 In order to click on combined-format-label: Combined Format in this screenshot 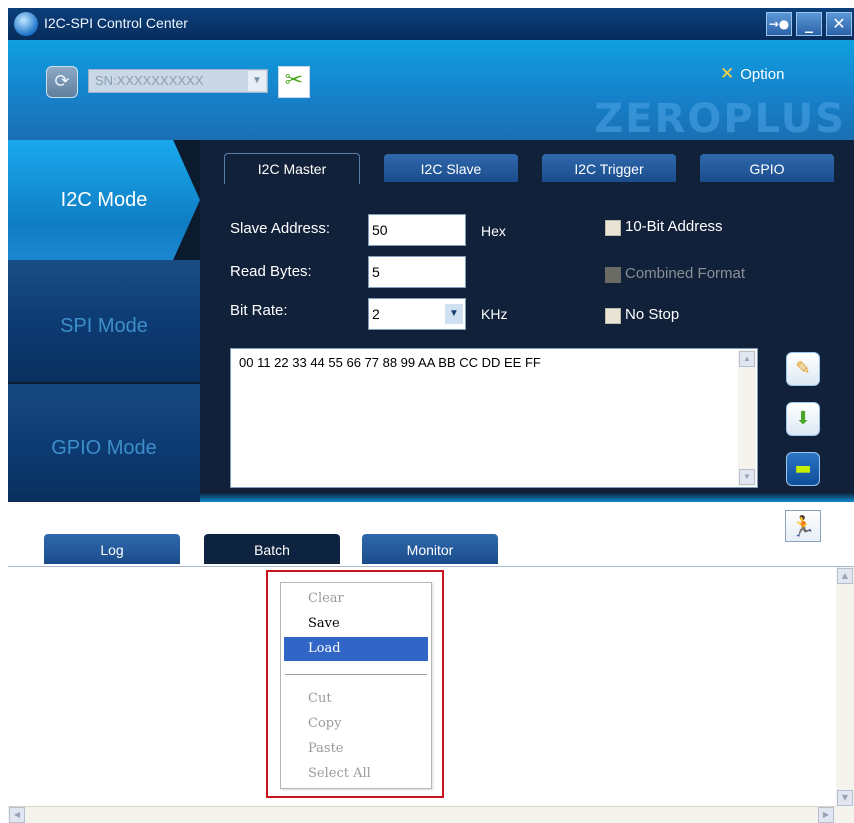, I will do `click(685, 273)`.